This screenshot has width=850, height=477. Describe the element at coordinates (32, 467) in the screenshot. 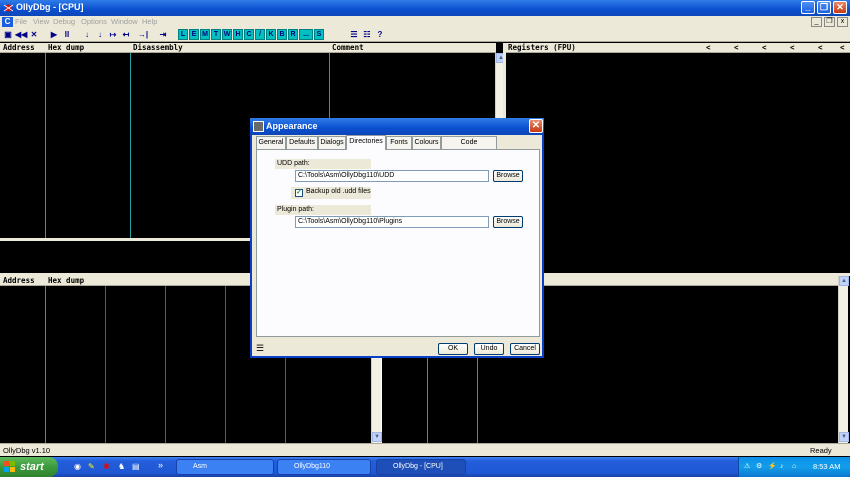

I see `start-label: start` at that location.